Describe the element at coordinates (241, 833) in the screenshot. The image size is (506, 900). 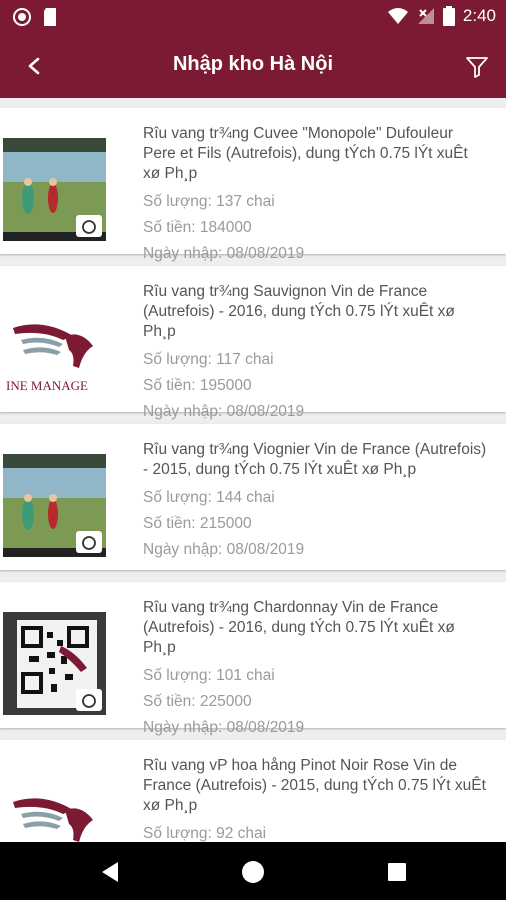
I see `quantity-value: 92 chai` at that location.